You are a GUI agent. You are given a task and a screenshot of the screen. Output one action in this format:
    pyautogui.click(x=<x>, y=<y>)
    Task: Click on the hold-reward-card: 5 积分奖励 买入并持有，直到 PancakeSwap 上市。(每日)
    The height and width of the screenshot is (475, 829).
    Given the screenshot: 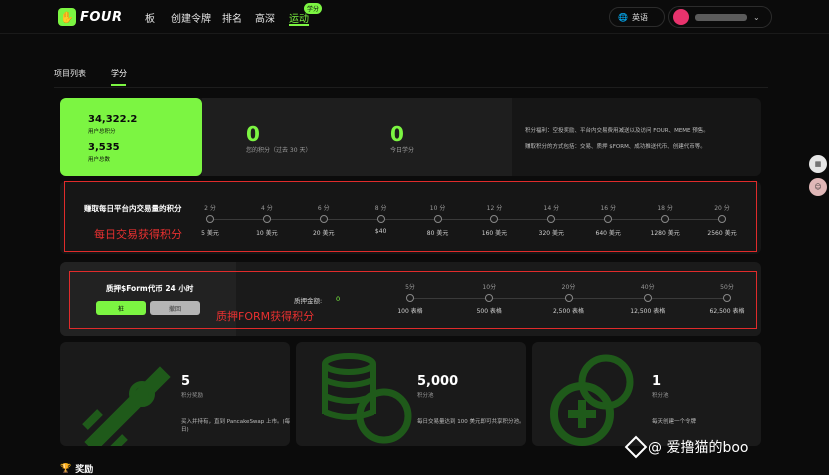 What is the action you would take?
    pyautogui.click(x=175, y=394)
    